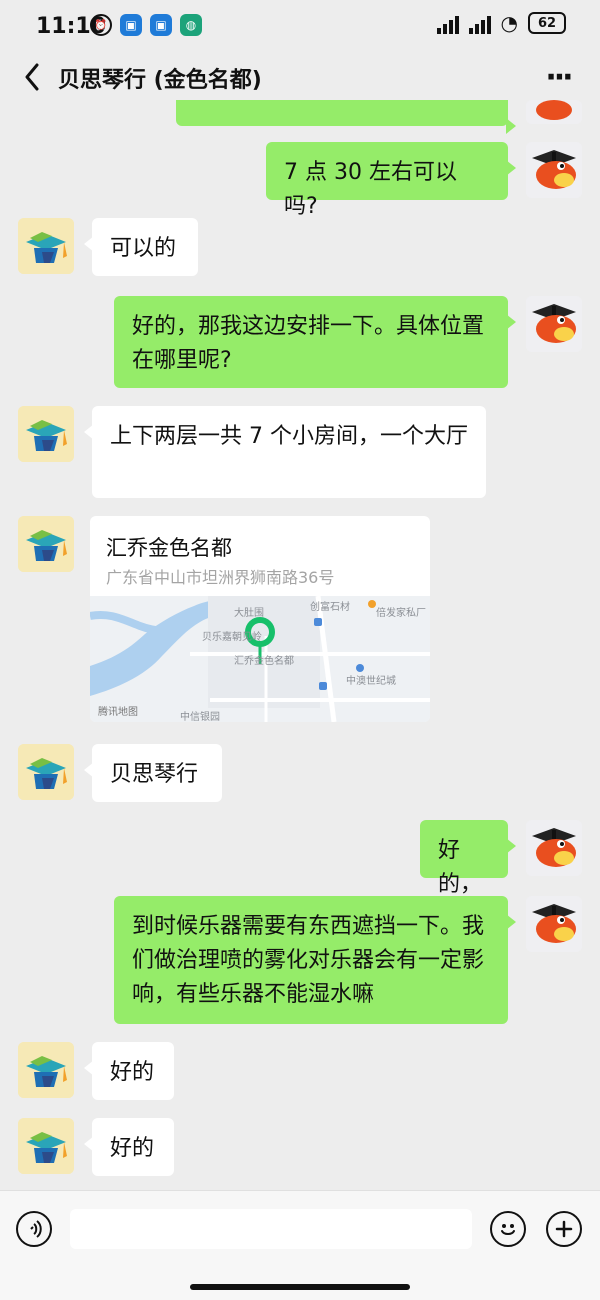 The height and width of the screenshot is (1300, 600). Describe the element at coordinates (460, 867) in the screenshot. I see `message-text: 好的，` at that location.